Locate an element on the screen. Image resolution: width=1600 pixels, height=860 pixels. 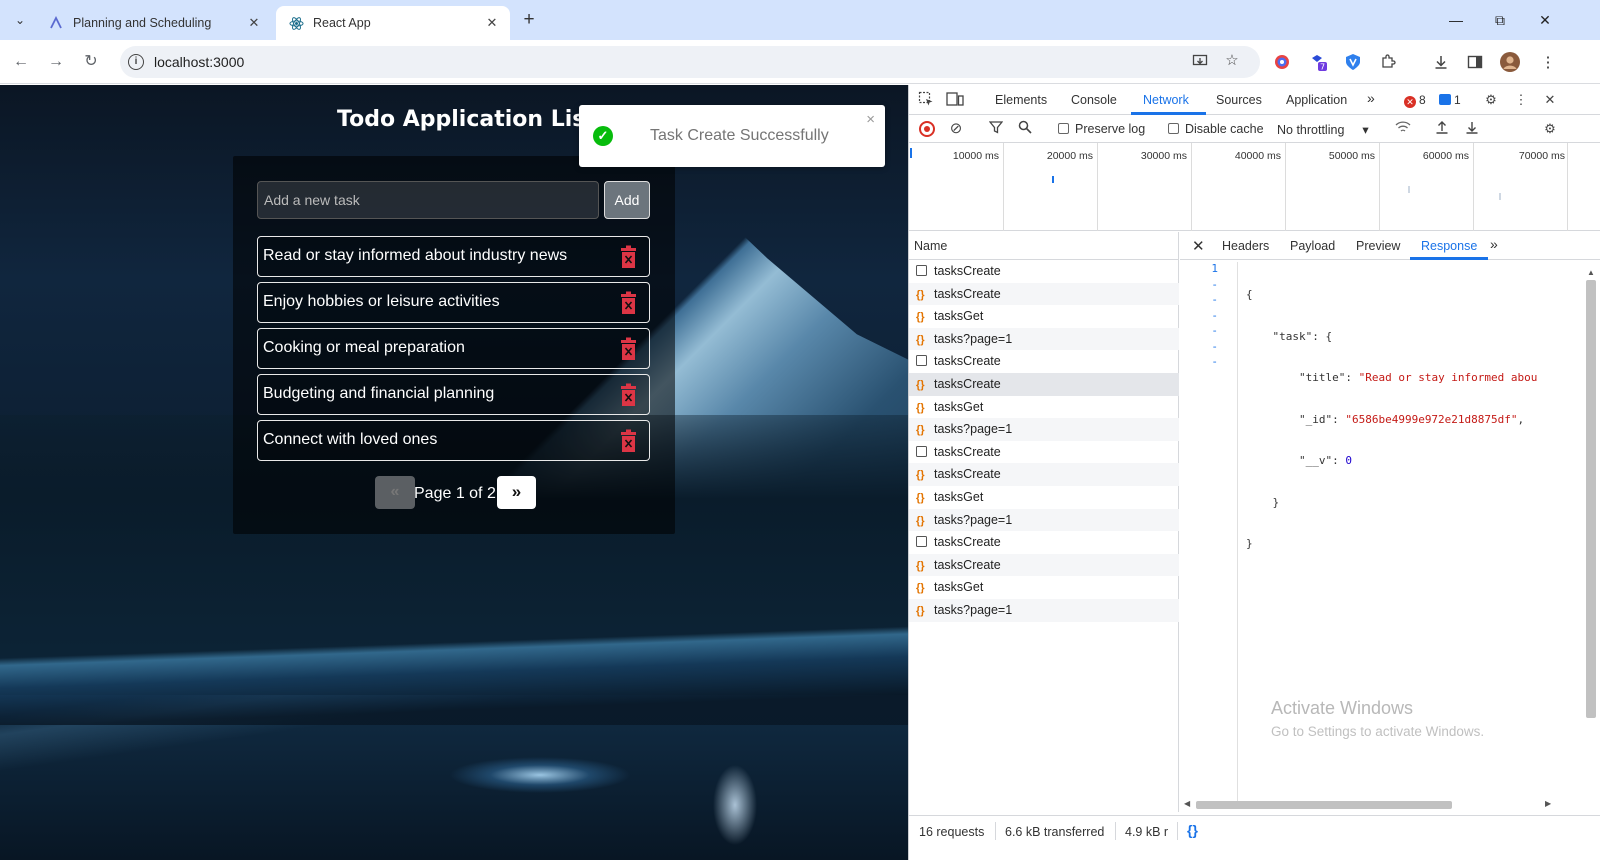
close-devtools-icon: ✕ is located at coordinates (1550, 100).